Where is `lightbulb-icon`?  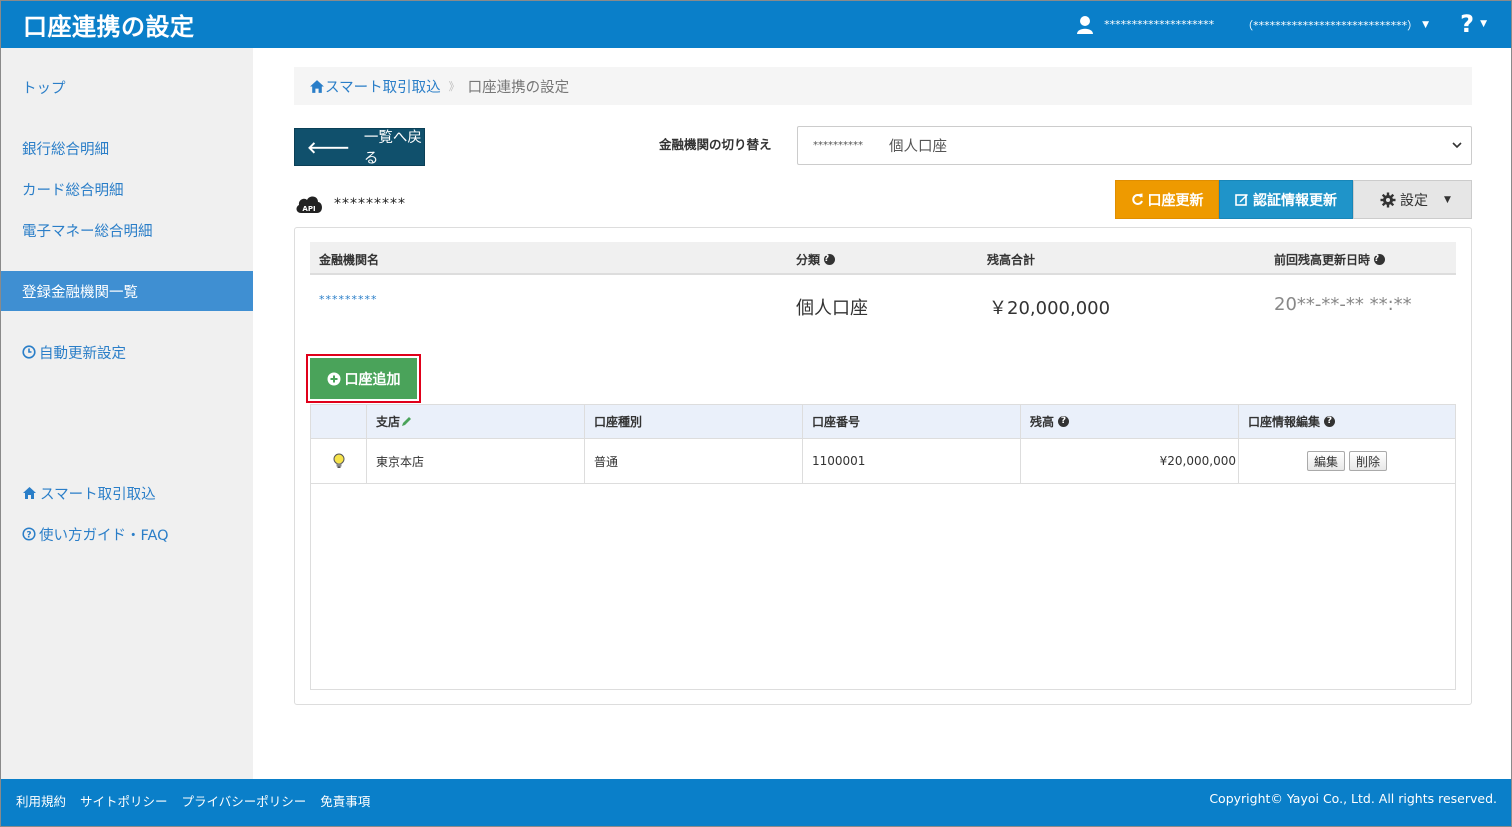
lightbulb-icon is located at coordinates (338, 460).